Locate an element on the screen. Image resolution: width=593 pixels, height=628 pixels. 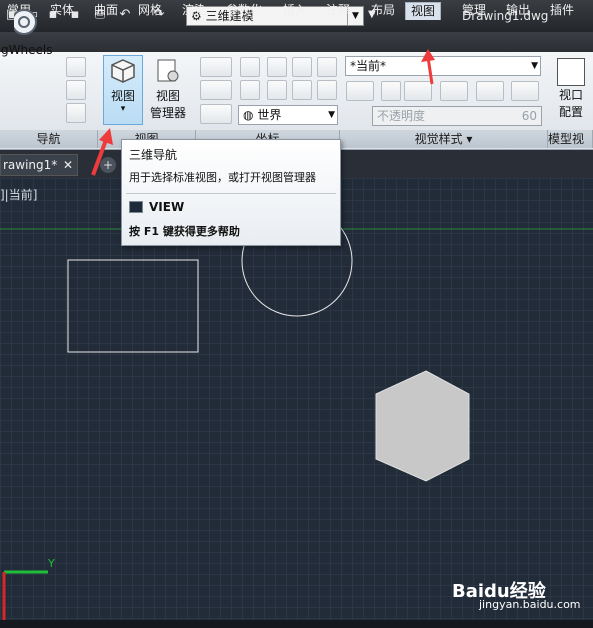
annotation-arrows is located at coordinates (263, 112).